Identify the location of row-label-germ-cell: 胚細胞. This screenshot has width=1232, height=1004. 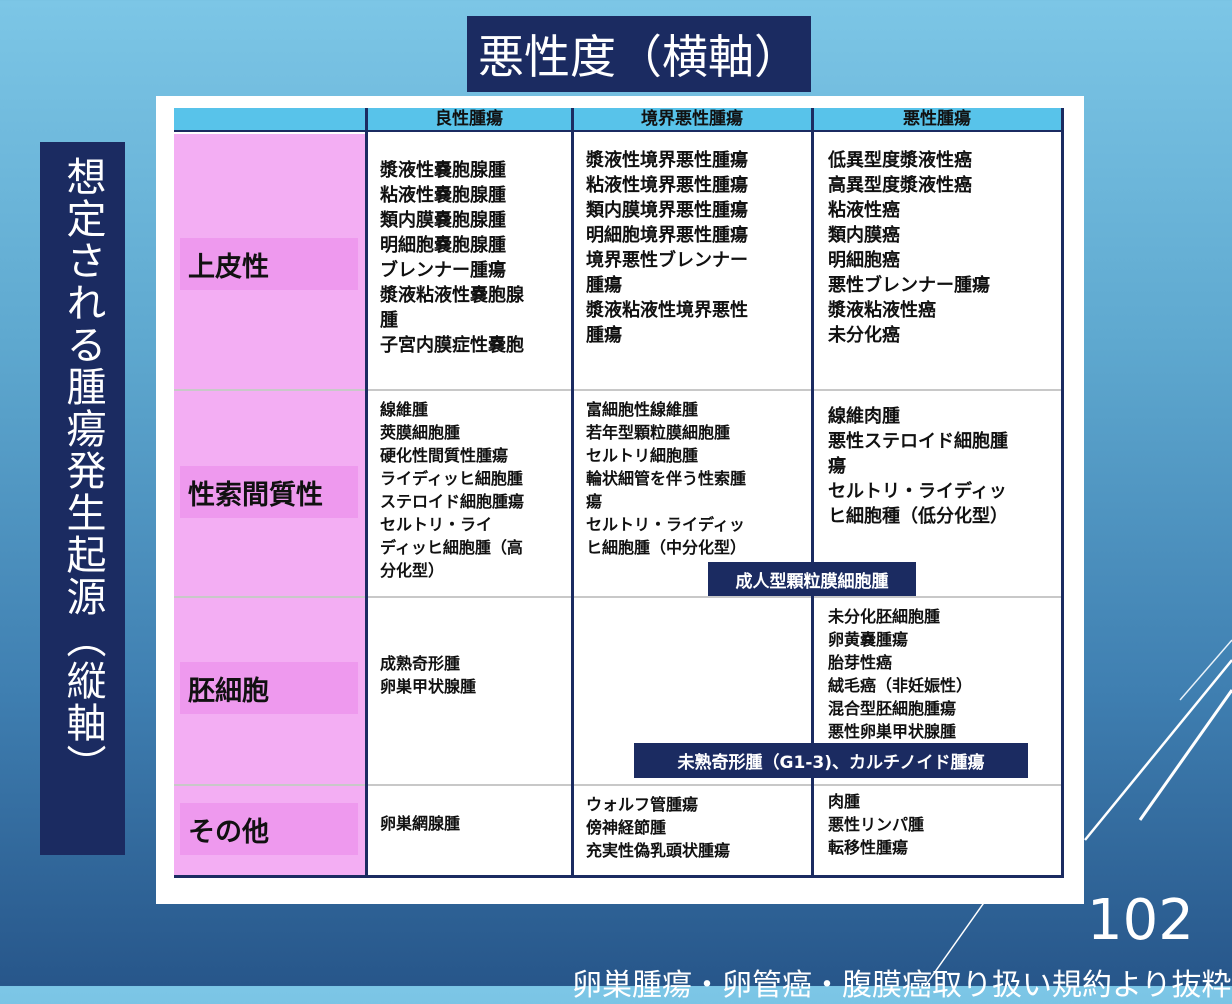
(269, 688).